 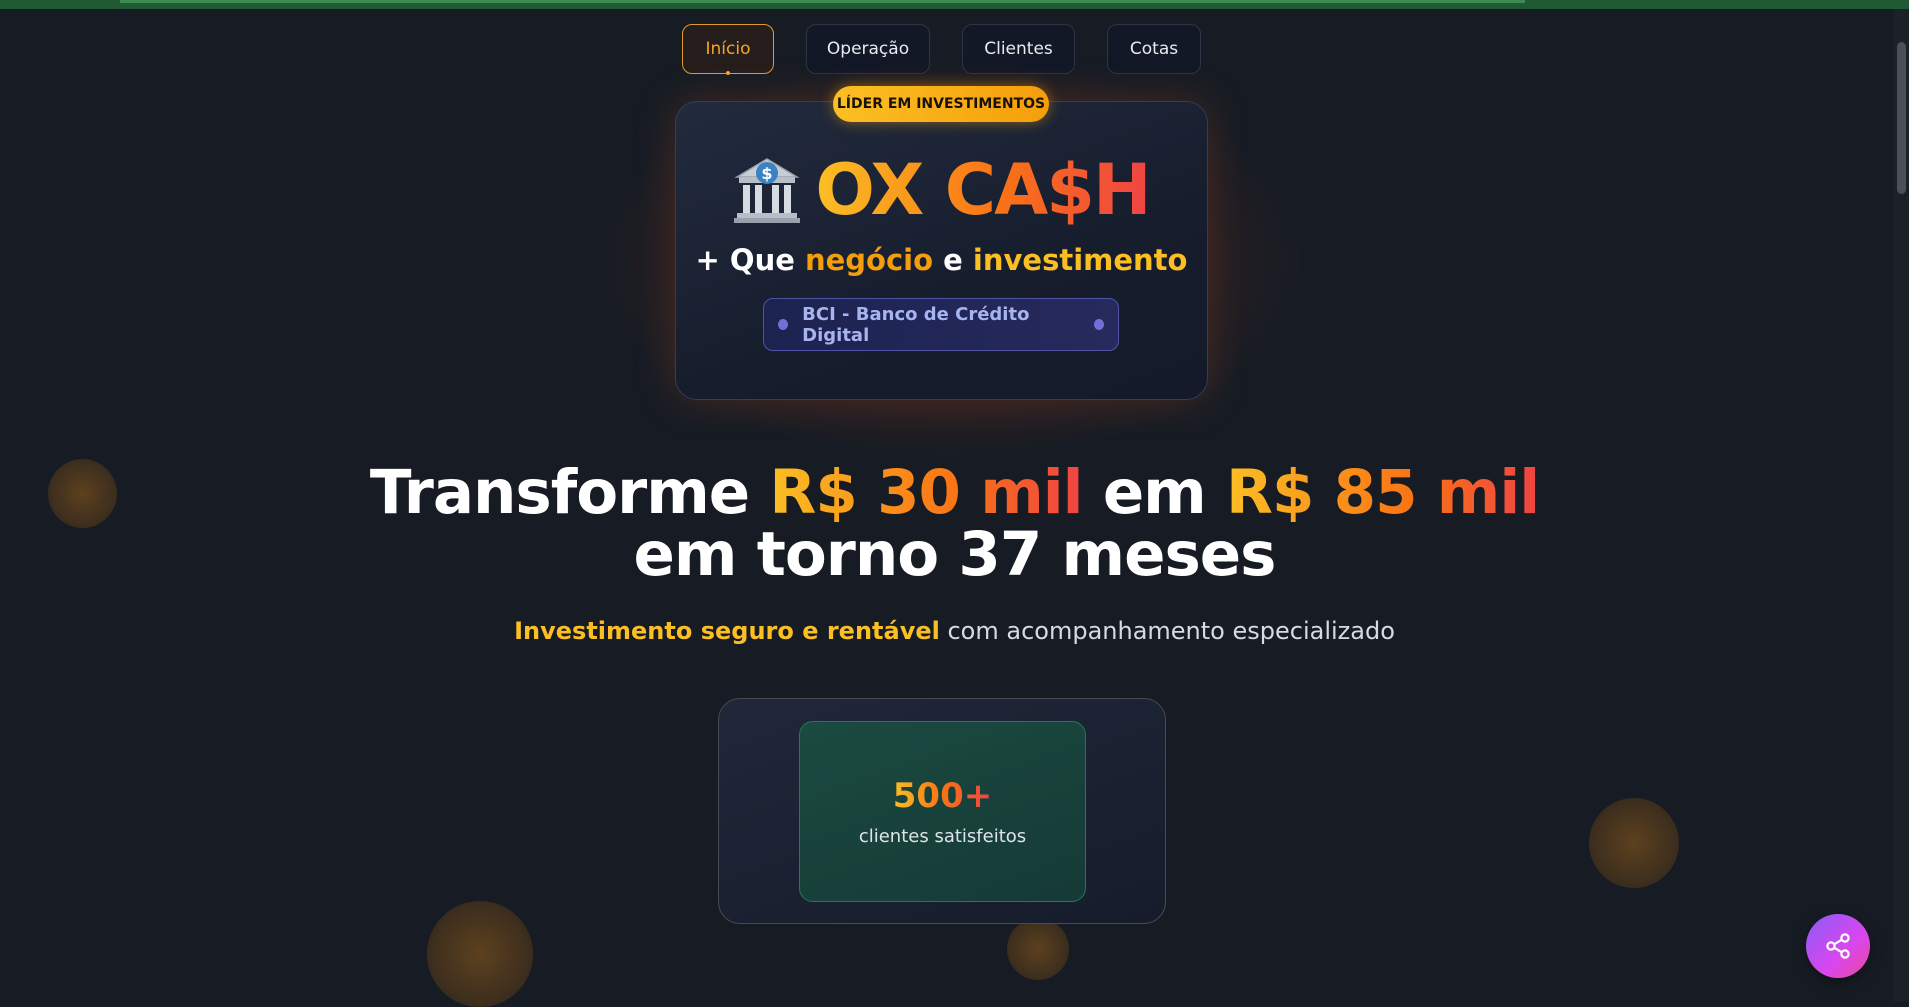 I want to click on headline-text: em, so click(x=1154, y=492).